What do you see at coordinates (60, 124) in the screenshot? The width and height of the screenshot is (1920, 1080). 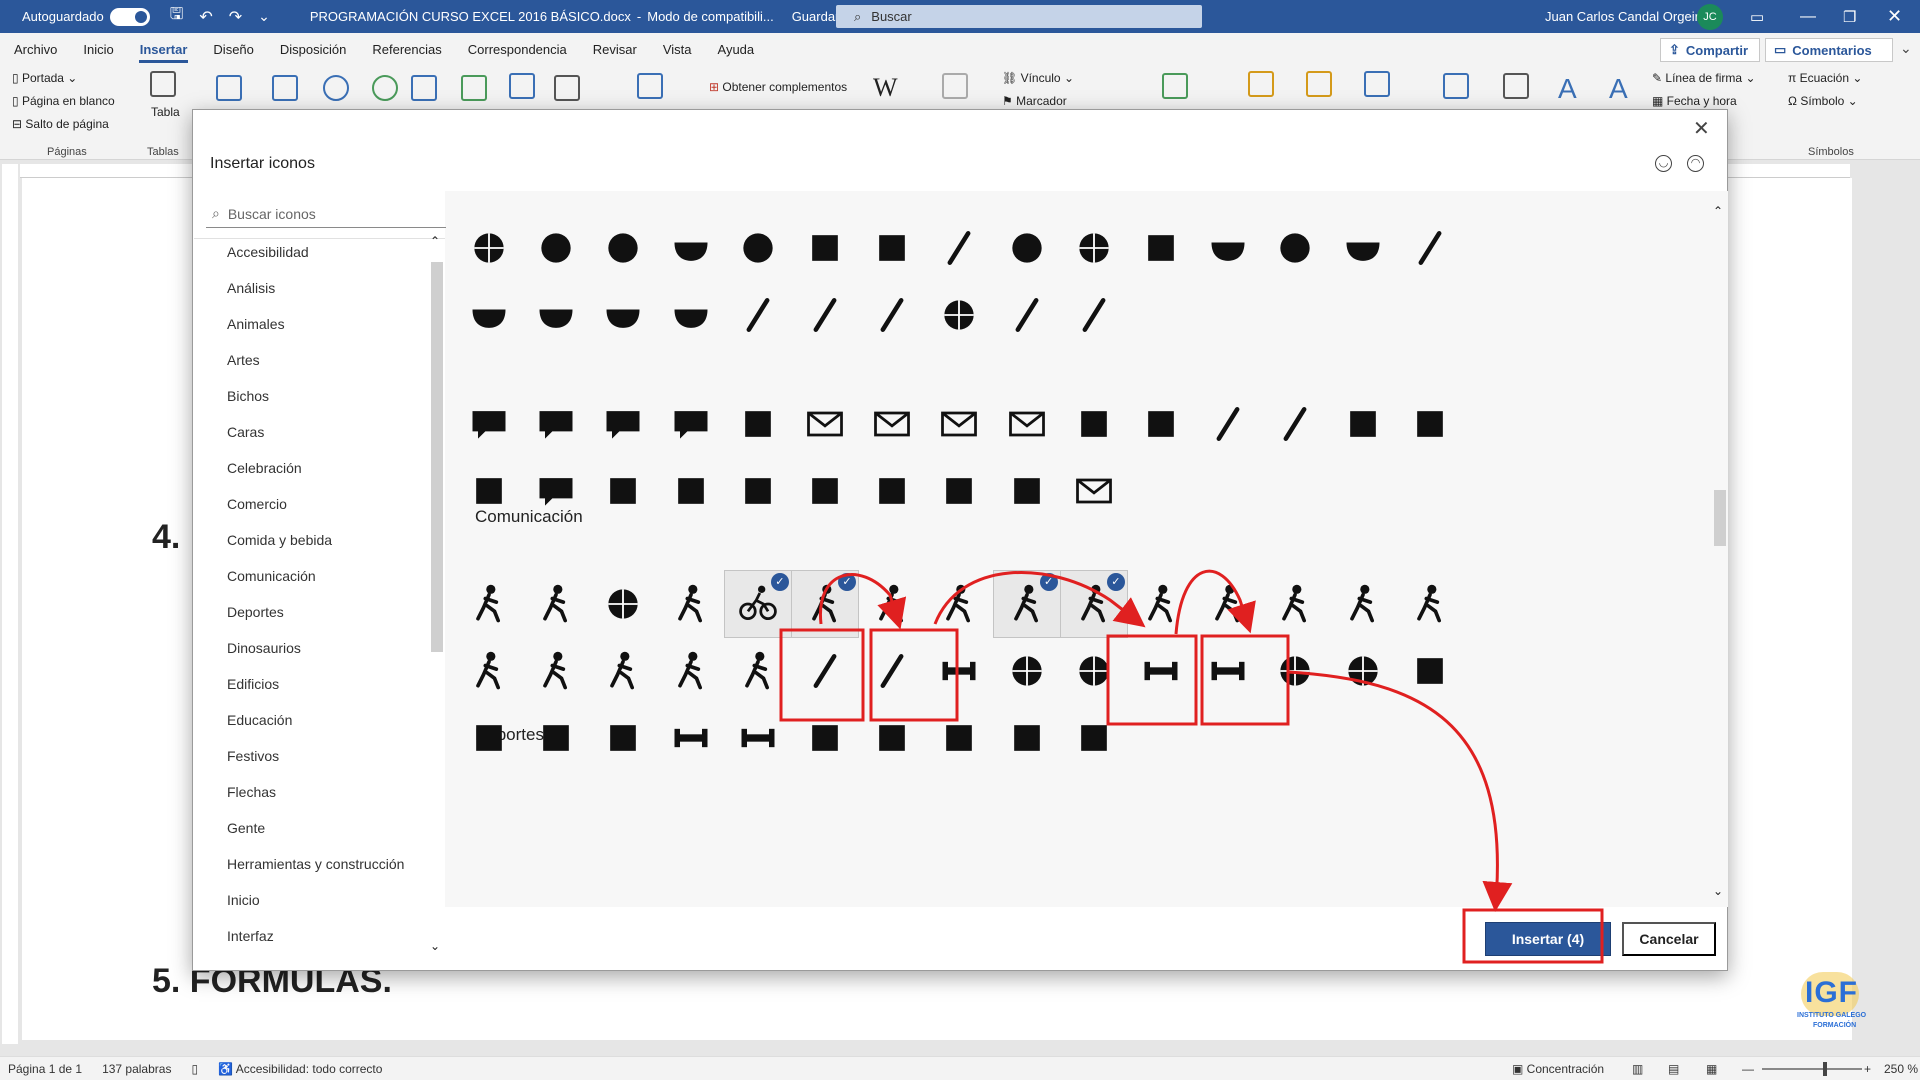 I see `page-break-button: ⊟ Salto de página` at bounding box center [60, 124].